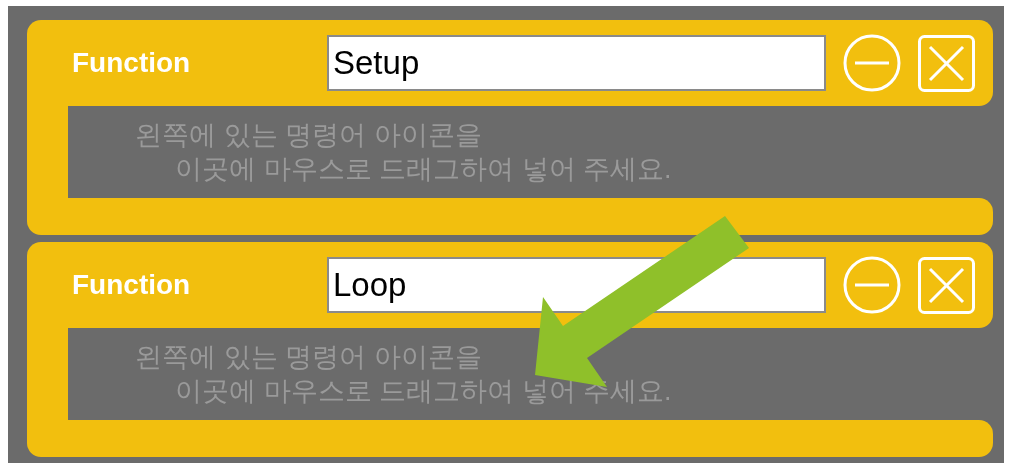  I want to click on function-name-field: Setup, so click(576, 63).